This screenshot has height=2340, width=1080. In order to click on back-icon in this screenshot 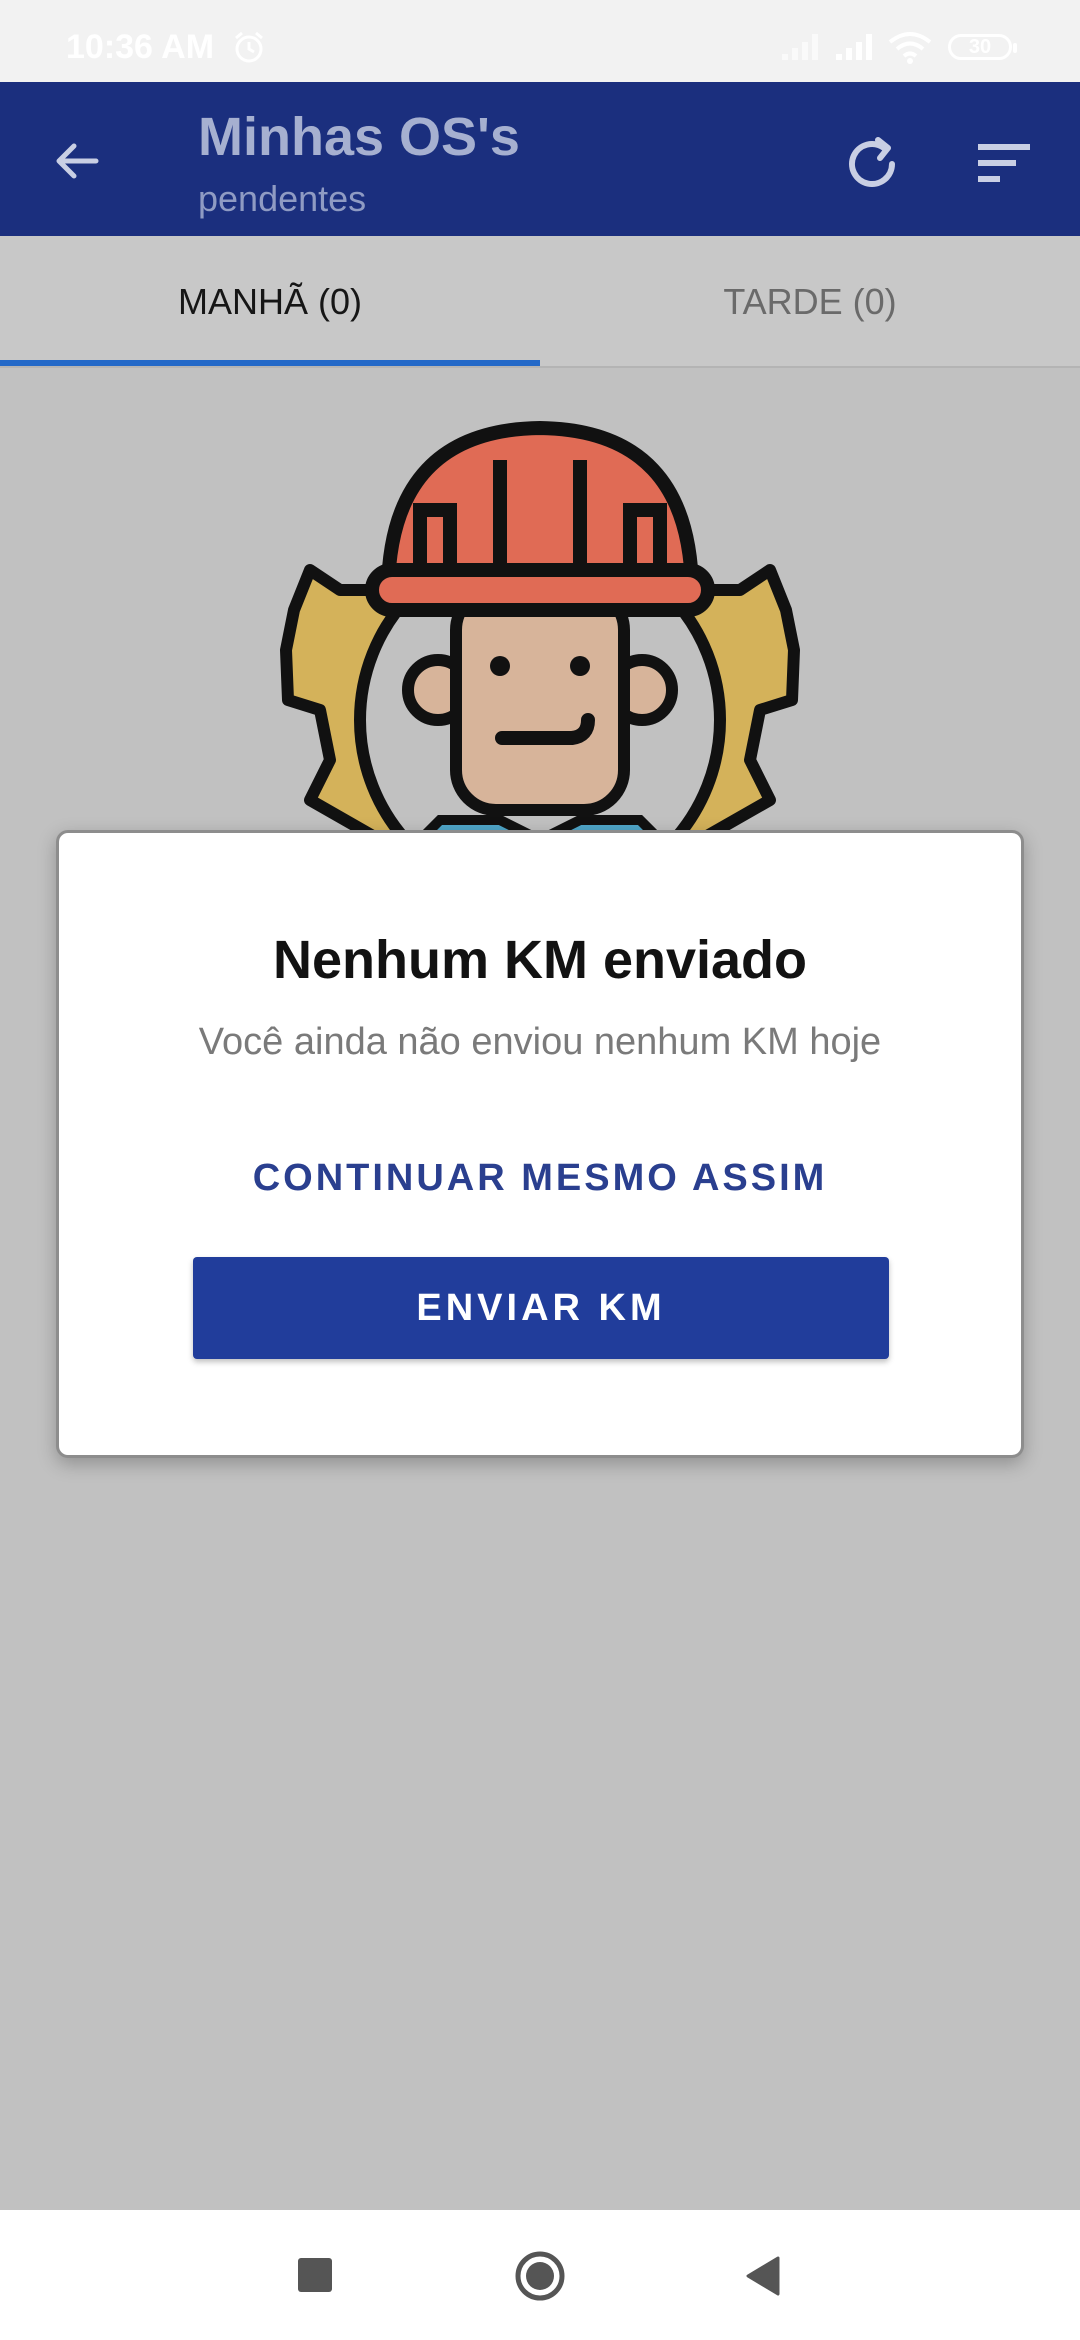, I will do `click(762, 2278)`.